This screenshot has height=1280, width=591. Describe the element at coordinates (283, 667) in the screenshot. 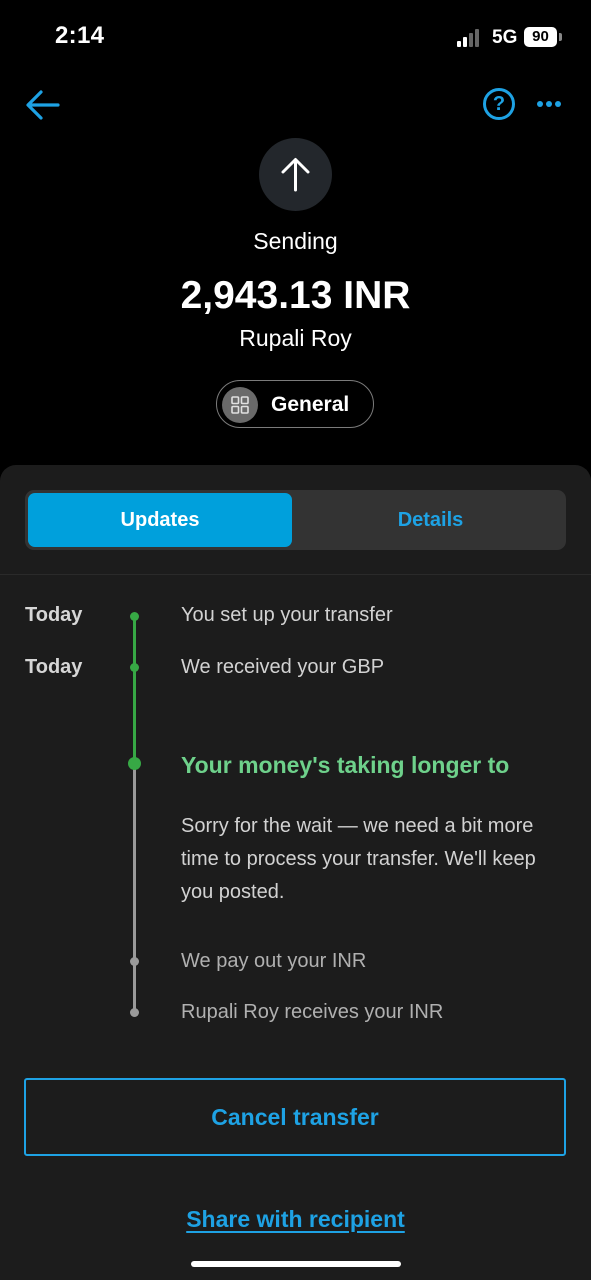

I see `timeline-step: We received your GBP` at that location.